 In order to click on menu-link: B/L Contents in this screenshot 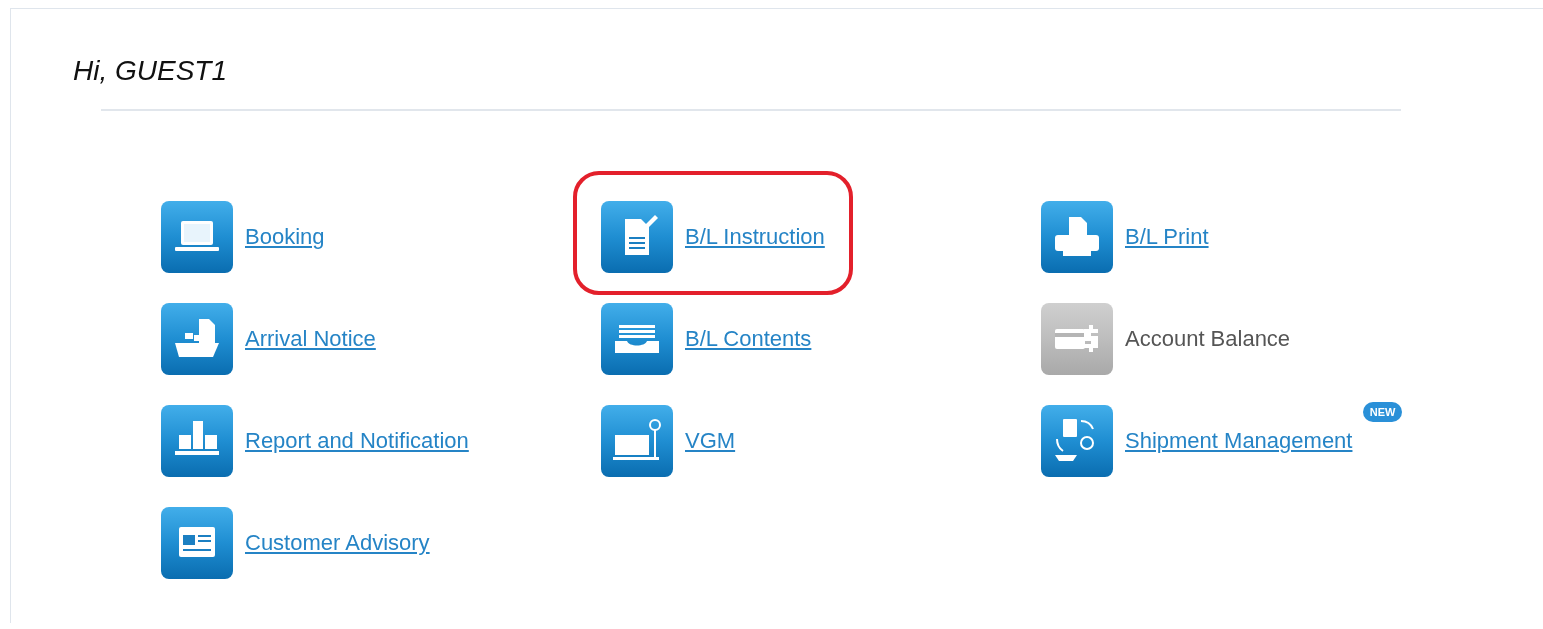, I will do `click(748, 339)`.